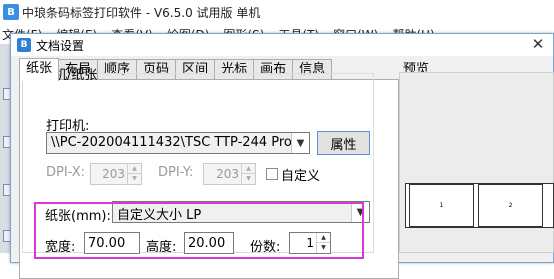 The width and height of the screenshot is (554, 279). Describe the element at coordinates (277, 12) in the screenshot. I see `app-titlebar: B 中琅条码标签打印软件 - V6.5.0 试用版 单机` at that location.